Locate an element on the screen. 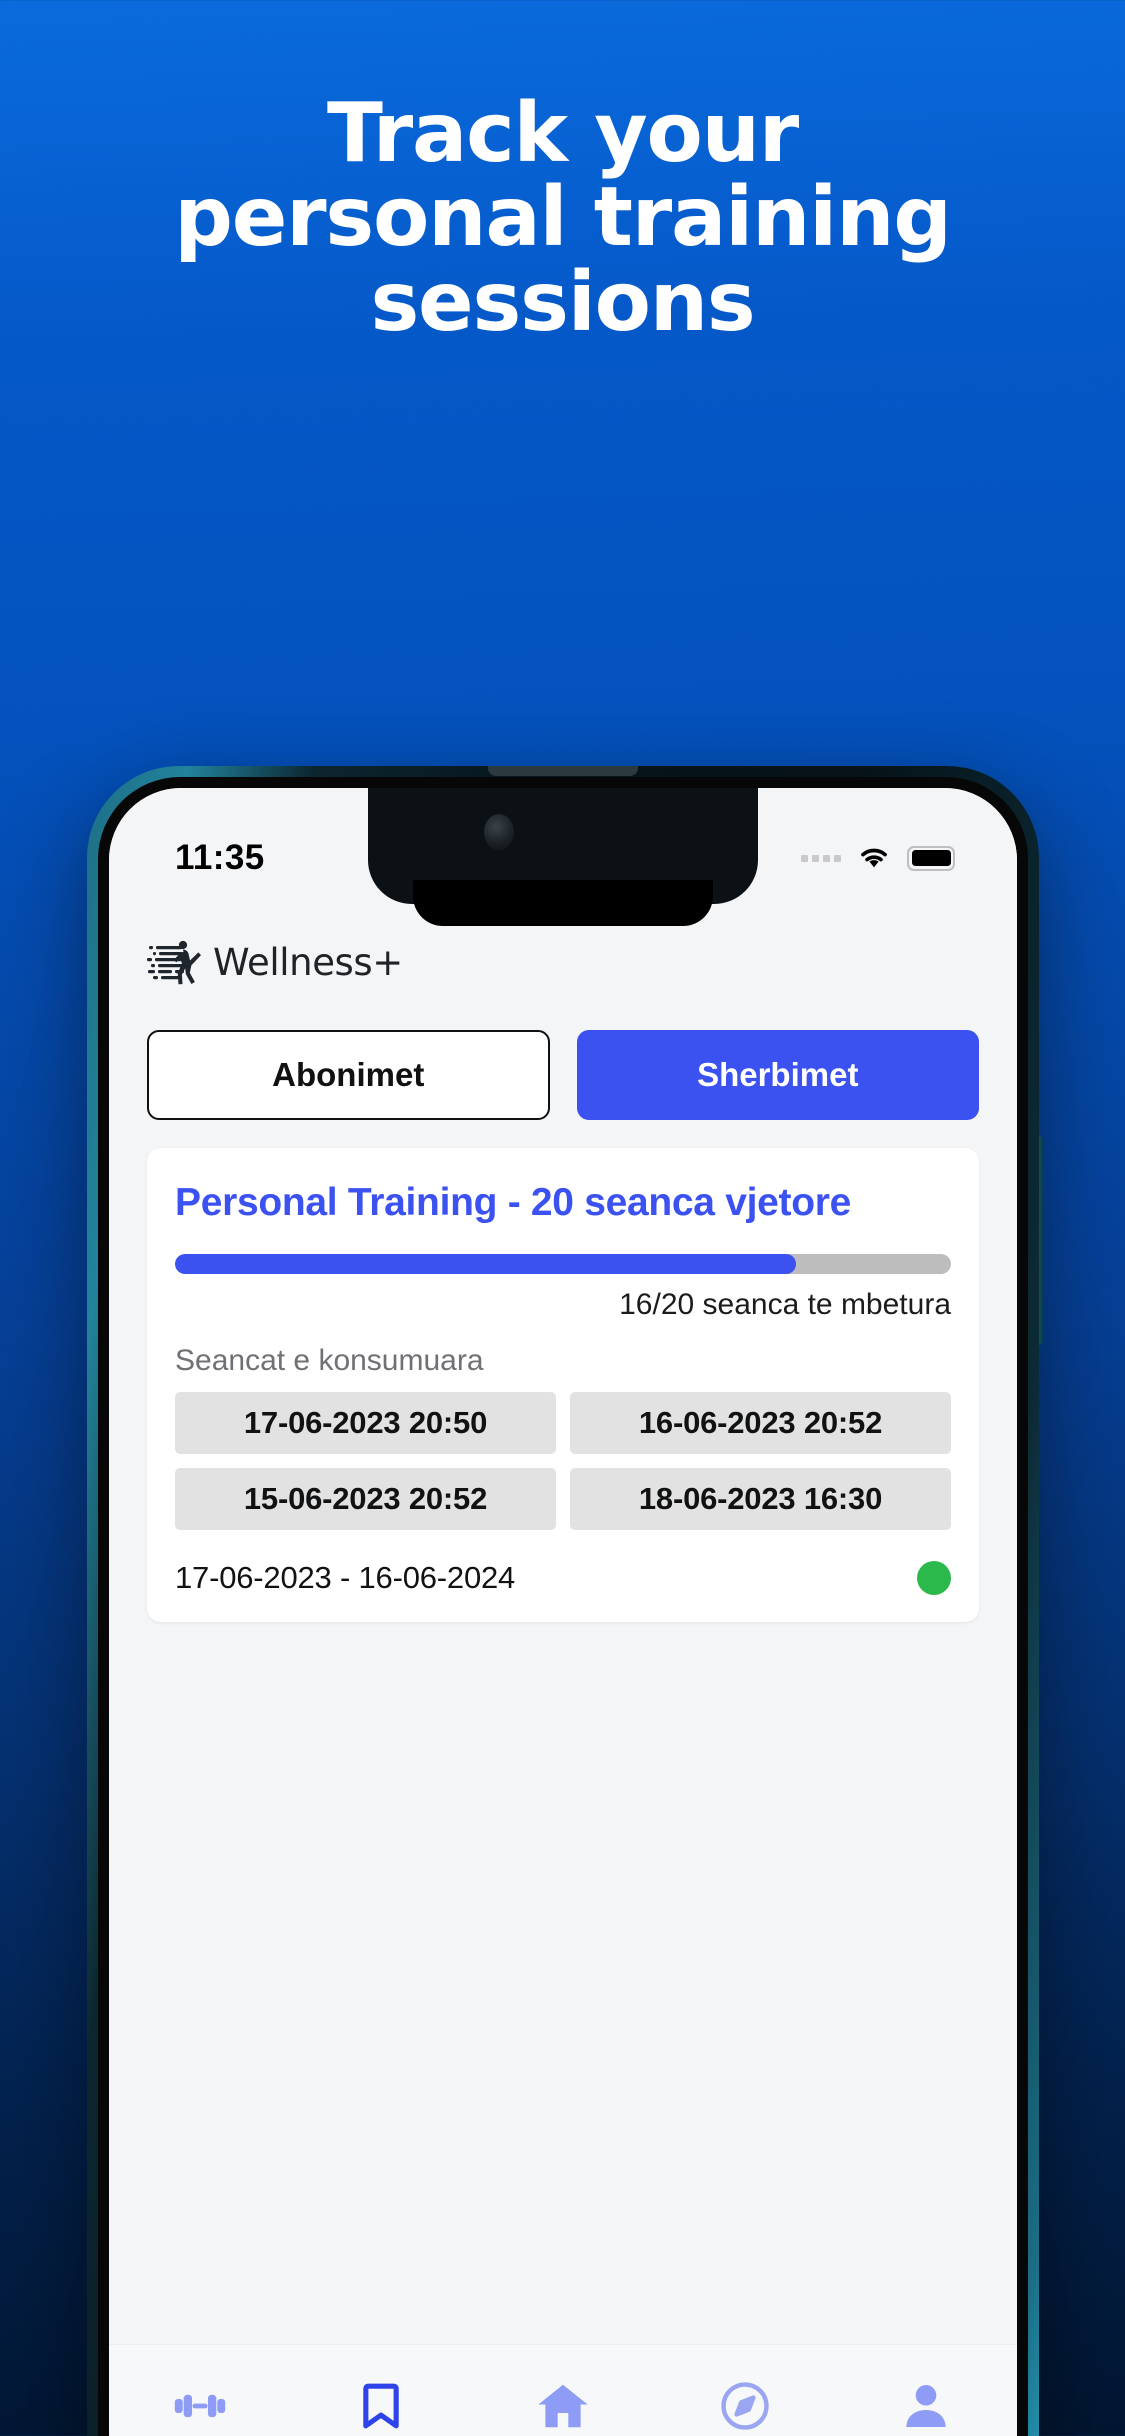  nav-item-workouts is located at coordinates (200, 2401).